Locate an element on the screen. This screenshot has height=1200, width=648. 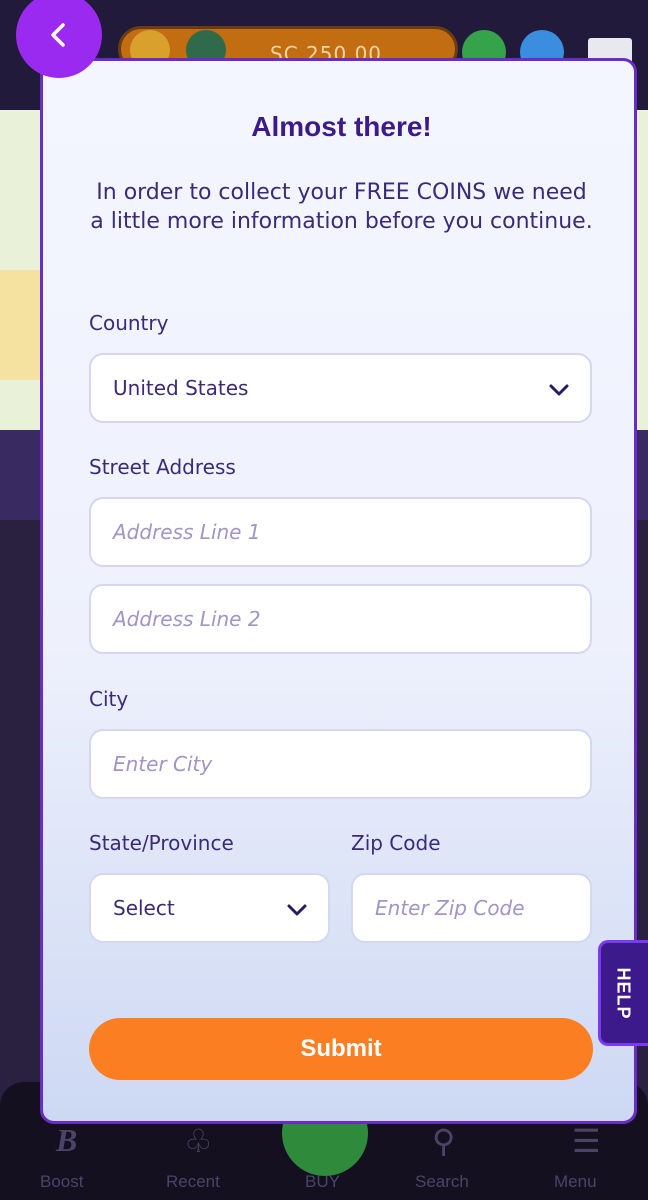
zip-placeholder: Enter Zip Code is located at coordinates (450, 908).